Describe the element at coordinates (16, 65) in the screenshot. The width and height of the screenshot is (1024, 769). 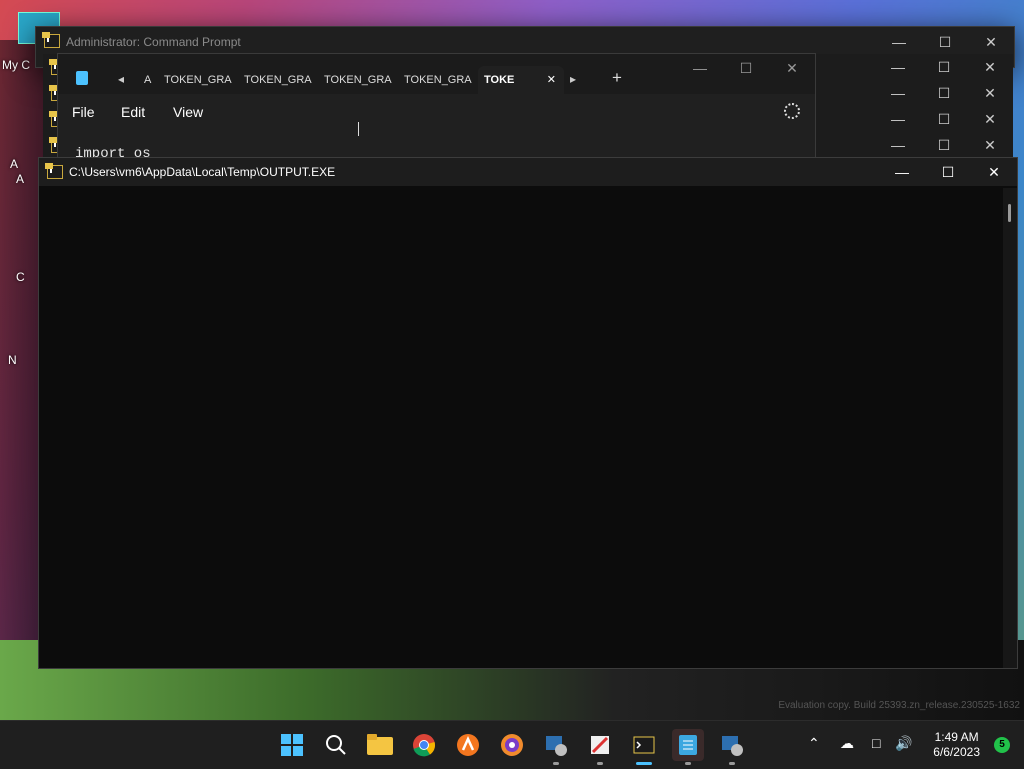
I see `desktop-icon-label: My C` at that location.